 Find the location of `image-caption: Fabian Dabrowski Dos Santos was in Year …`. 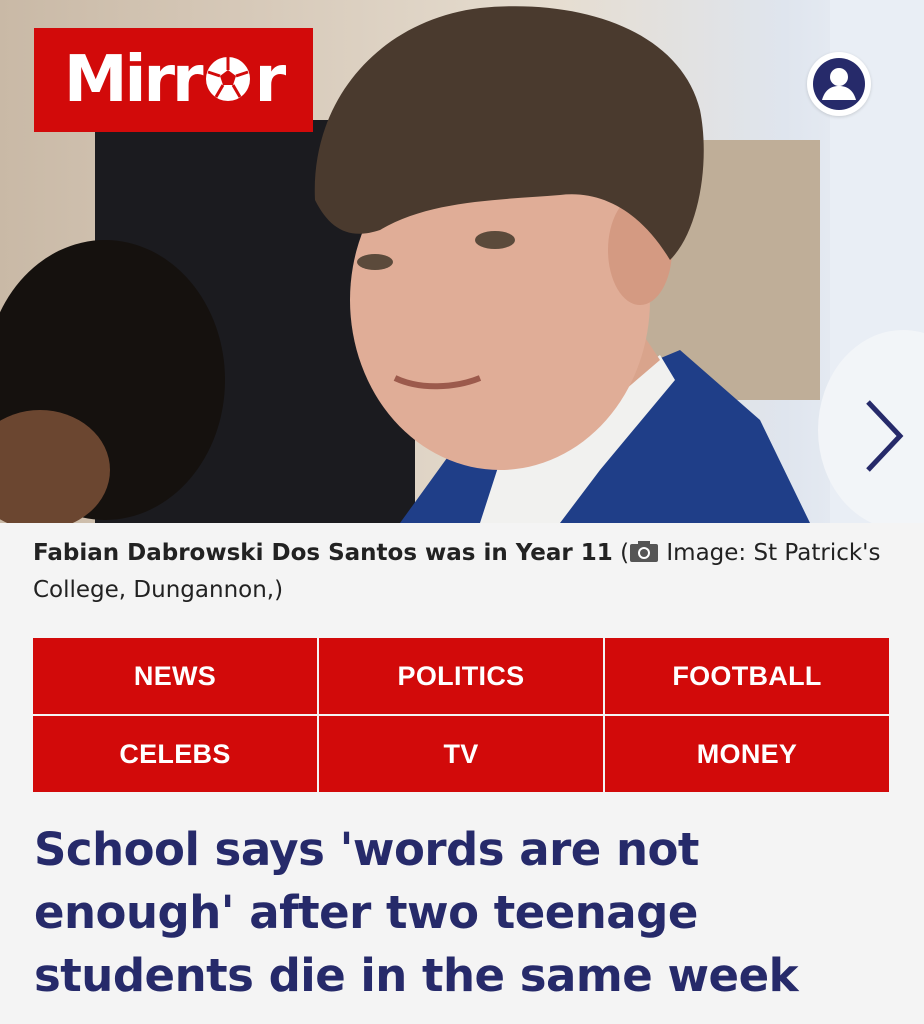

image-caption: Fabian Dabrowski Dos Santos was in Year … is located at coordinates (463, 572).